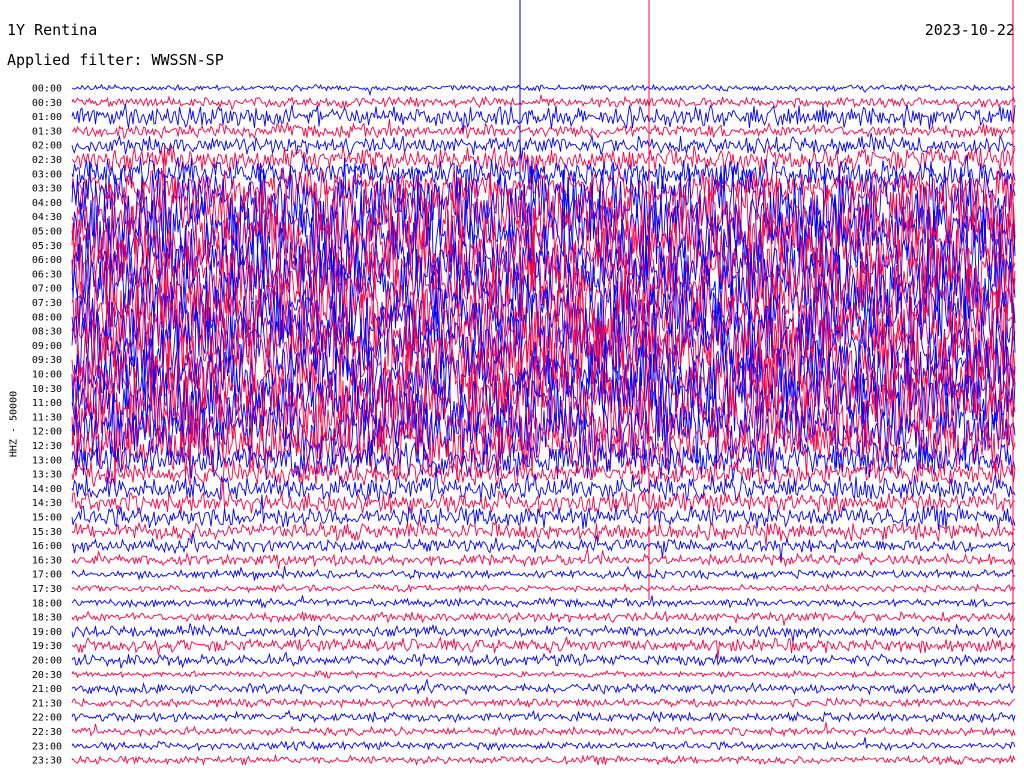  Describe the element at coordinates (47, 446) in the screenshot. I see `row-time-label: 12:30` at that location.